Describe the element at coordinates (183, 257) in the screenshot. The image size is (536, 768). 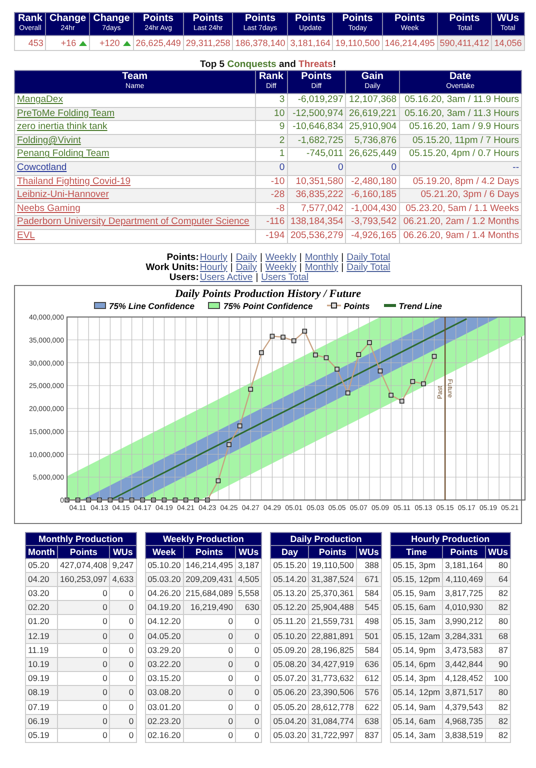
I see `link-group-label: Points:` at that location.